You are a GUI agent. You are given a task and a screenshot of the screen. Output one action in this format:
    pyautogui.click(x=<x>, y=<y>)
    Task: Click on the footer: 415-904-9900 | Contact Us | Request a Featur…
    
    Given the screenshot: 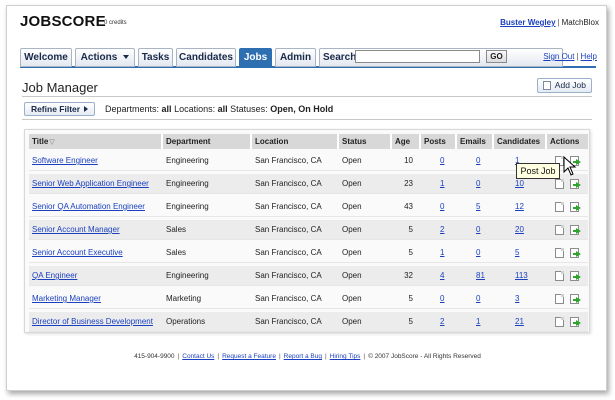 What is the action you would take?
    pyautogui.click(x=307, y=356)
    